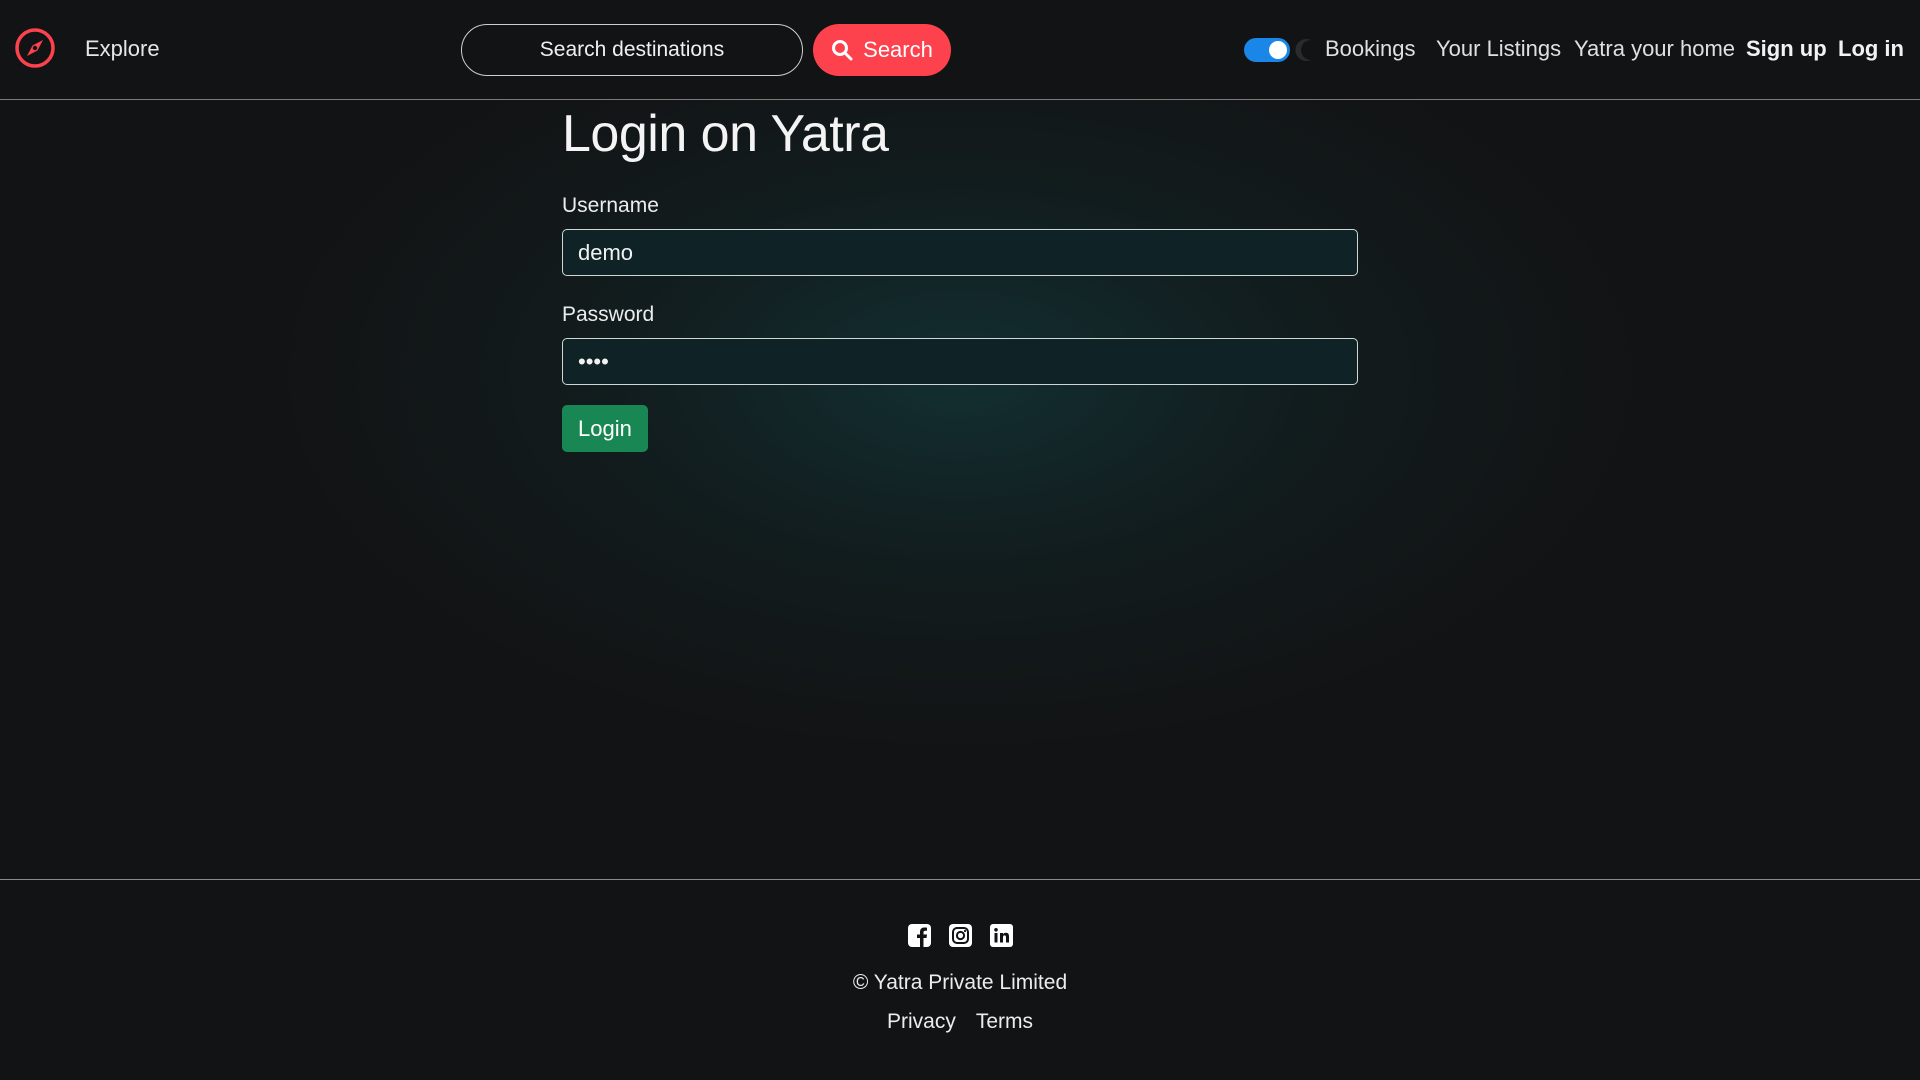 This screenshot has width=1920, height=1080. I want to click on toggle-knob, so click(1278, 50).